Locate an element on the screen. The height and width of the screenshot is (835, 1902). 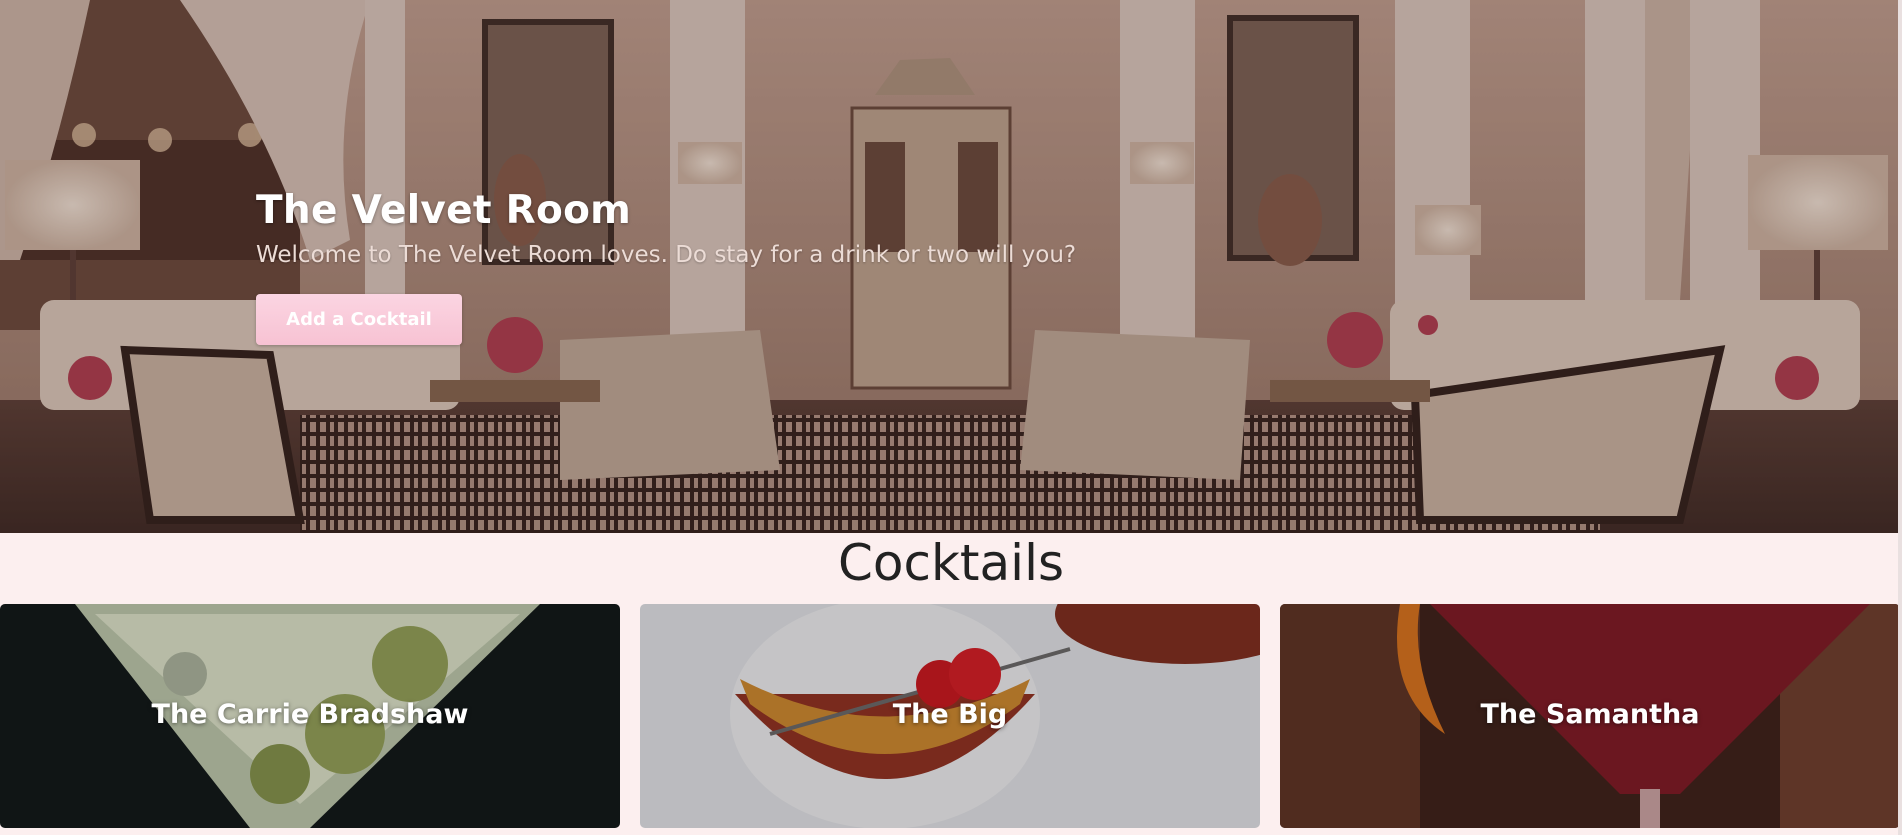
cocktail-name: The Samantha is located at coordinates (1590, 714).